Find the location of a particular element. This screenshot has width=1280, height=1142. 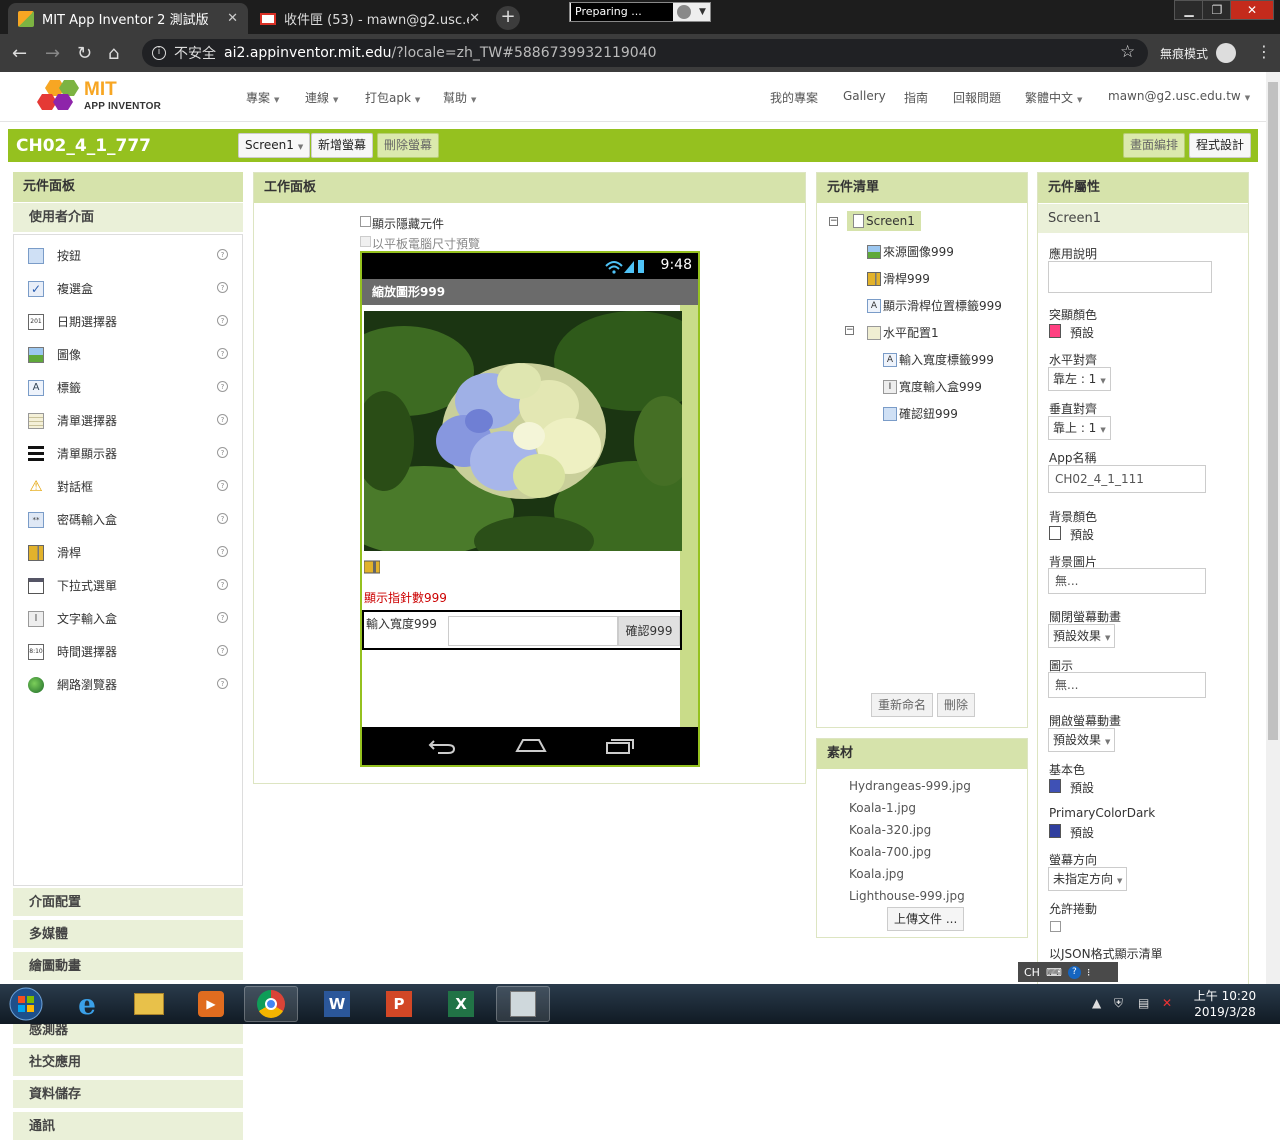

background-color-value: 預設 is located at coordinates (1082, 534).